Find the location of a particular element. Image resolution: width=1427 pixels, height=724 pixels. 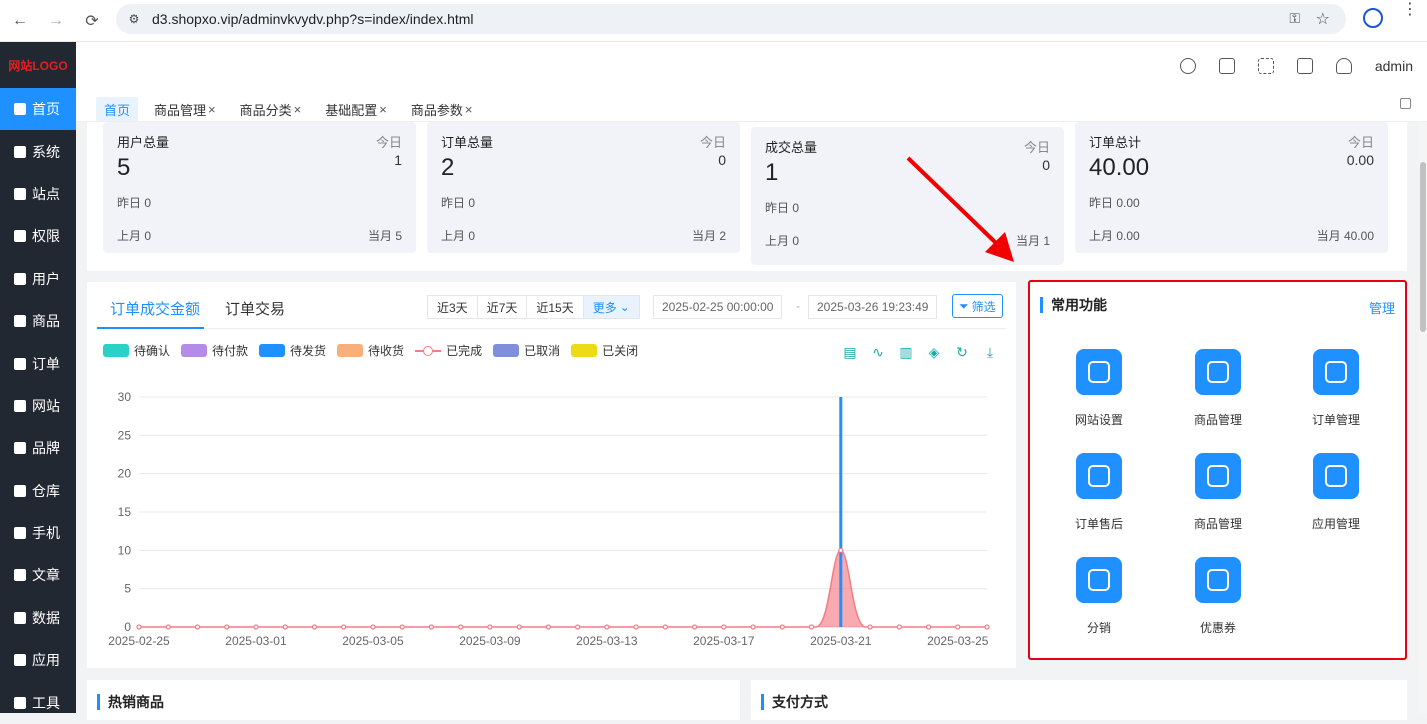

y-tick-label: 5 is located at coordinates (127, 589).